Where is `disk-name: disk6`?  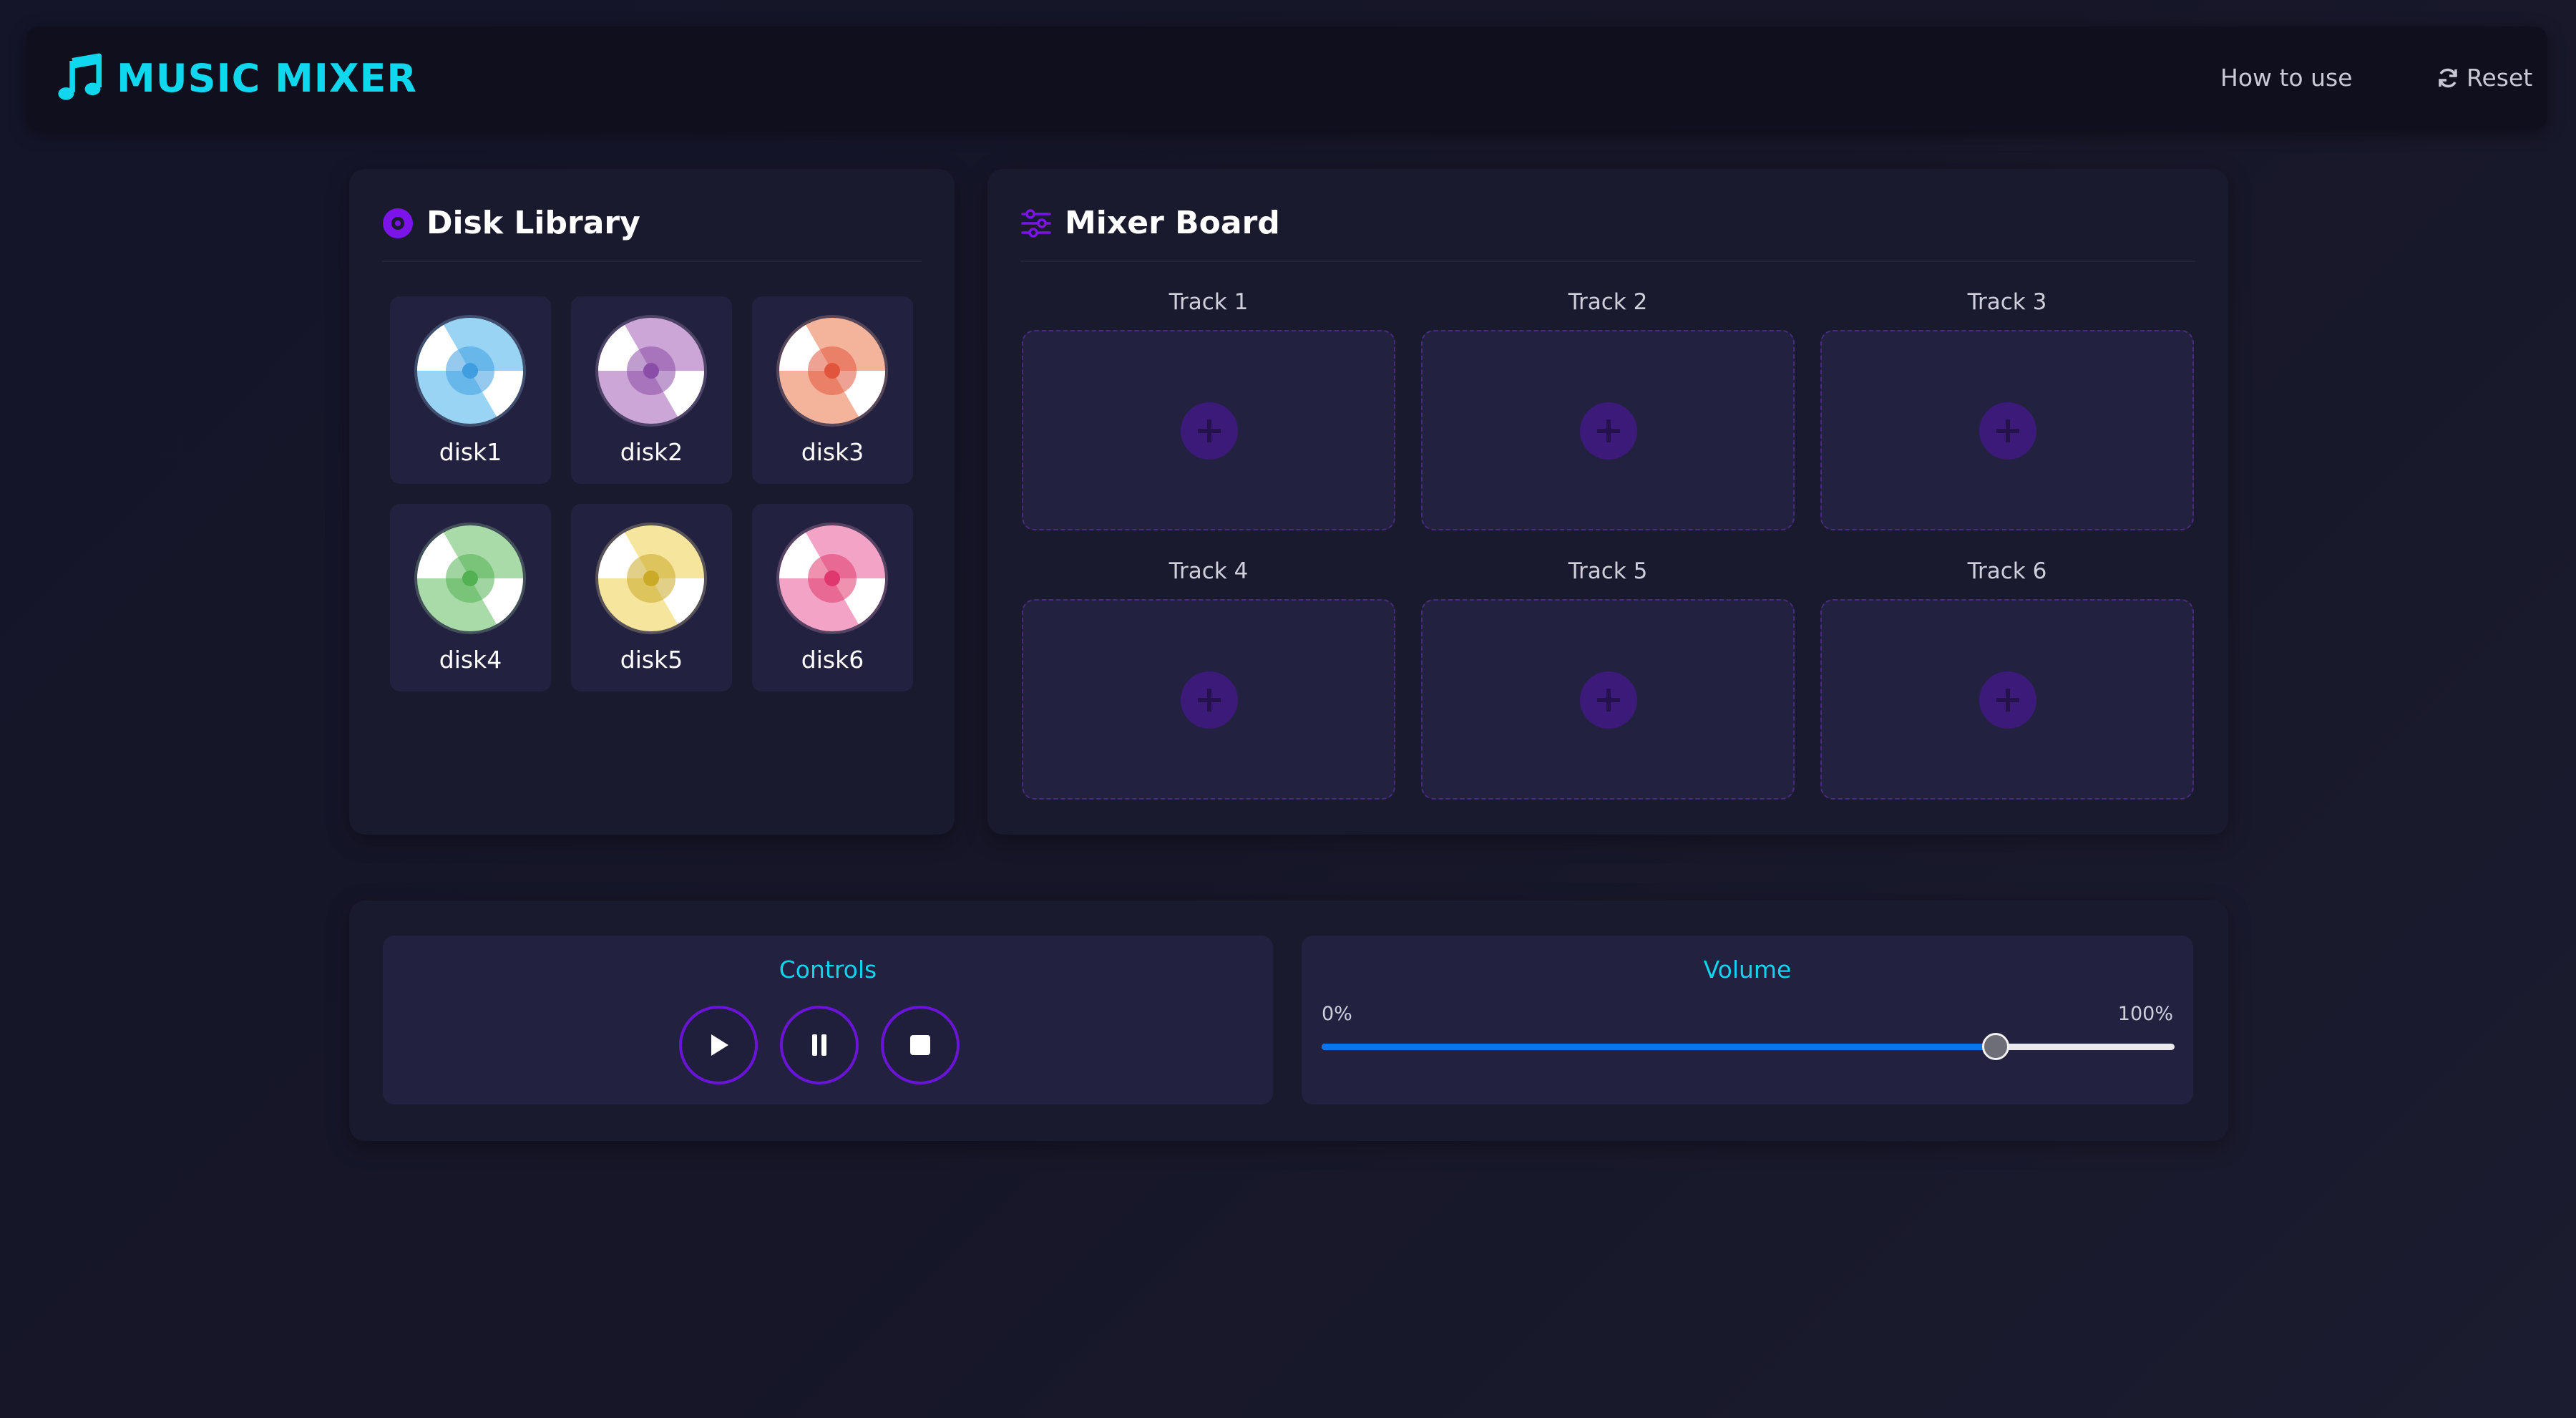
disk-name: disk6 is located at coordinates (832, 660).